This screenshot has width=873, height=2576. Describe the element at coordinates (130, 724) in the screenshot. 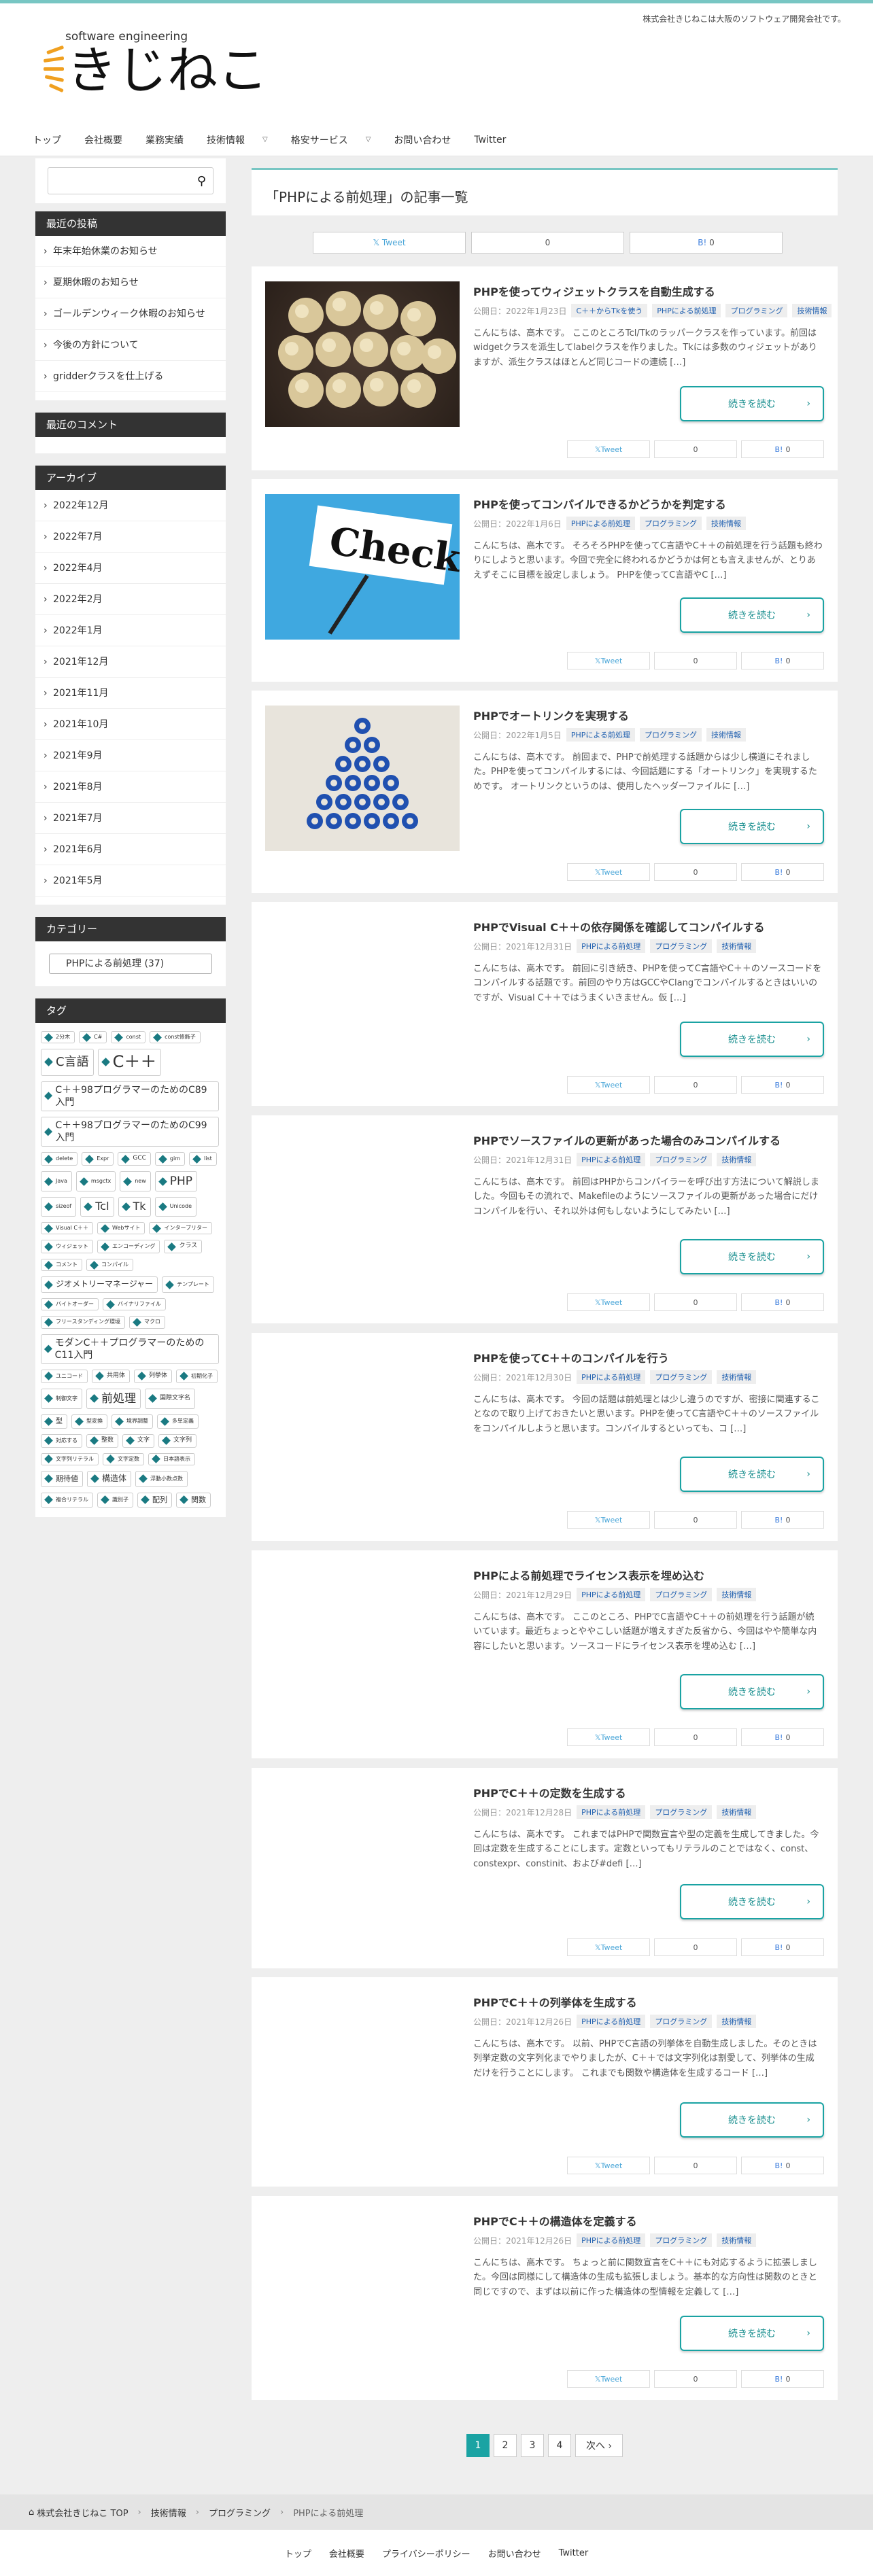

I see `archive-link: 2021年10月` at that location.